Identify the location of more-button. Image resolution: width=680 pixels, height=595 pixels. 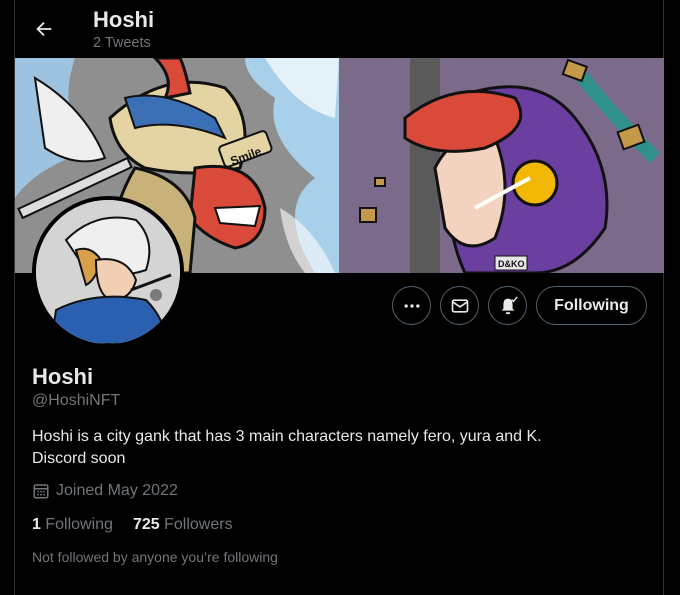
(411, 305).